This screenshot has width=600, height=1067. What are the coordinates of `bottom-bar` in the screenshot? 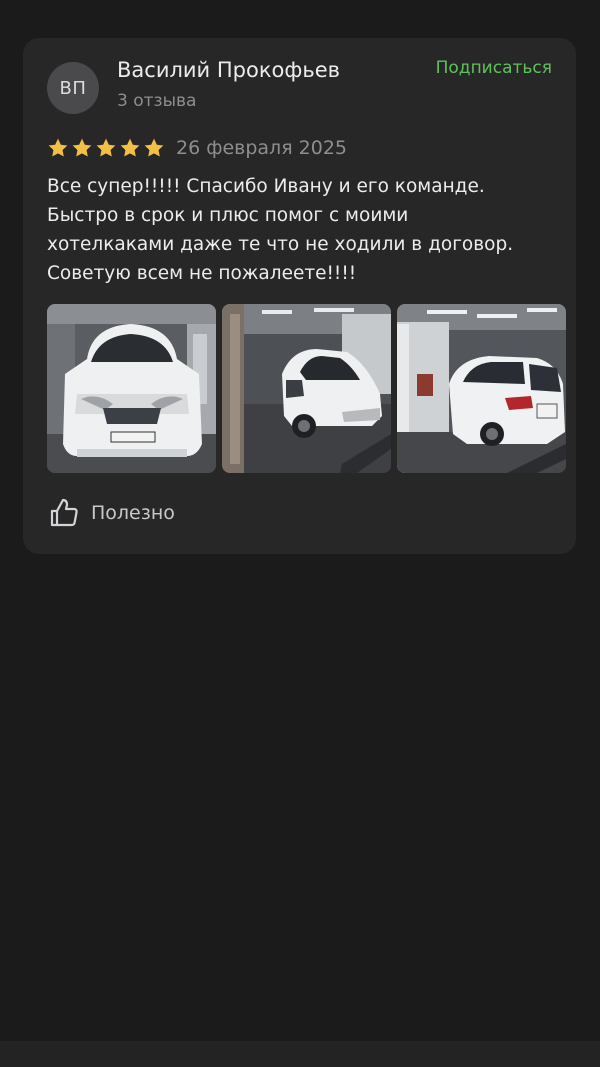 It's located at (300, 1054).